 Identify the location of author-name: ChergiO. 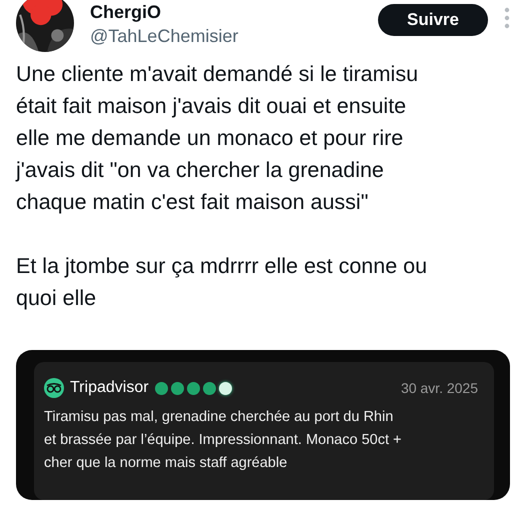
(164, 12).